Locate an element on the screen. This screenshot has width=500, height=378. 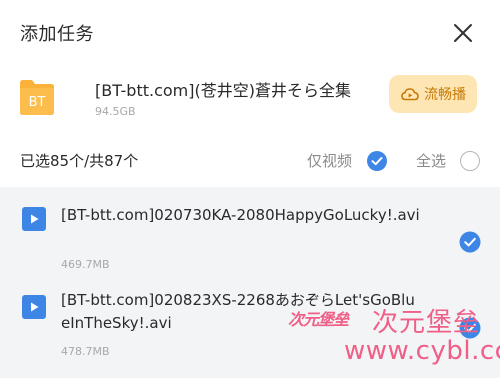
close-icon is located at coordinates (463, 33).